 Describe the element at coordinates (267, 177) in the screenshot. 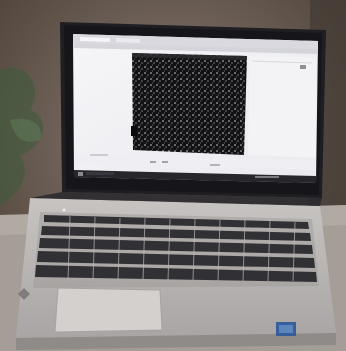

I see `taskbar-tray` at that location.